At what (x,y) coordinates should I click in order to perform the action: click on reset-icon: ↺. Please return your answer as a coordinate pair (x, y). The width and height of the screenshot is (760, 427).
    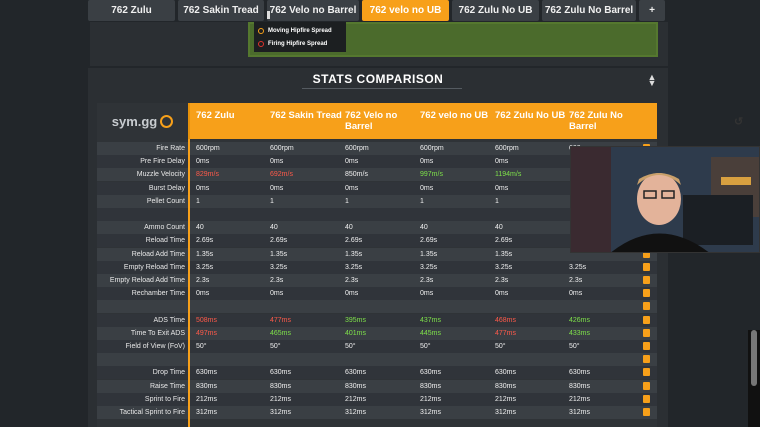
    Looking at the image, I should click on (738, 121).